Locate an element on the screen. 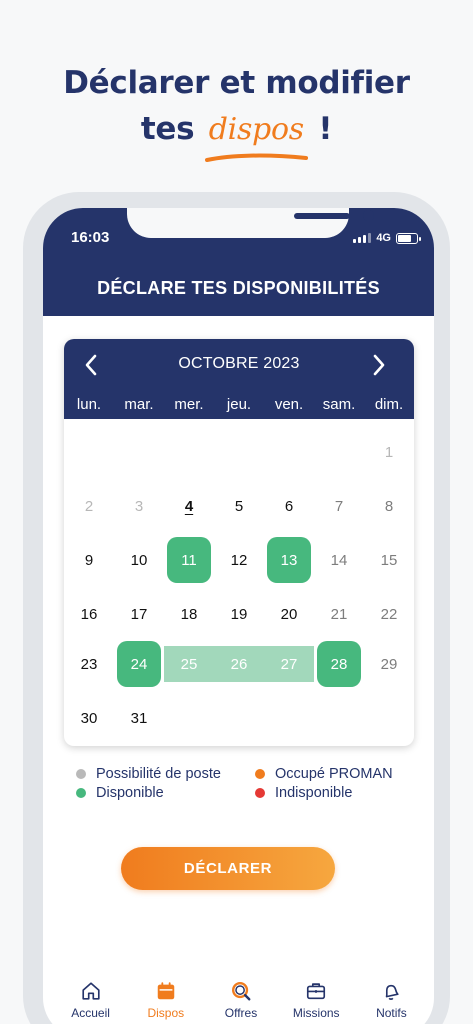 Image resolution: width=473 pixels, height=1024 pixels. weekday-fri: ven. is located at coordinates (289, 404).